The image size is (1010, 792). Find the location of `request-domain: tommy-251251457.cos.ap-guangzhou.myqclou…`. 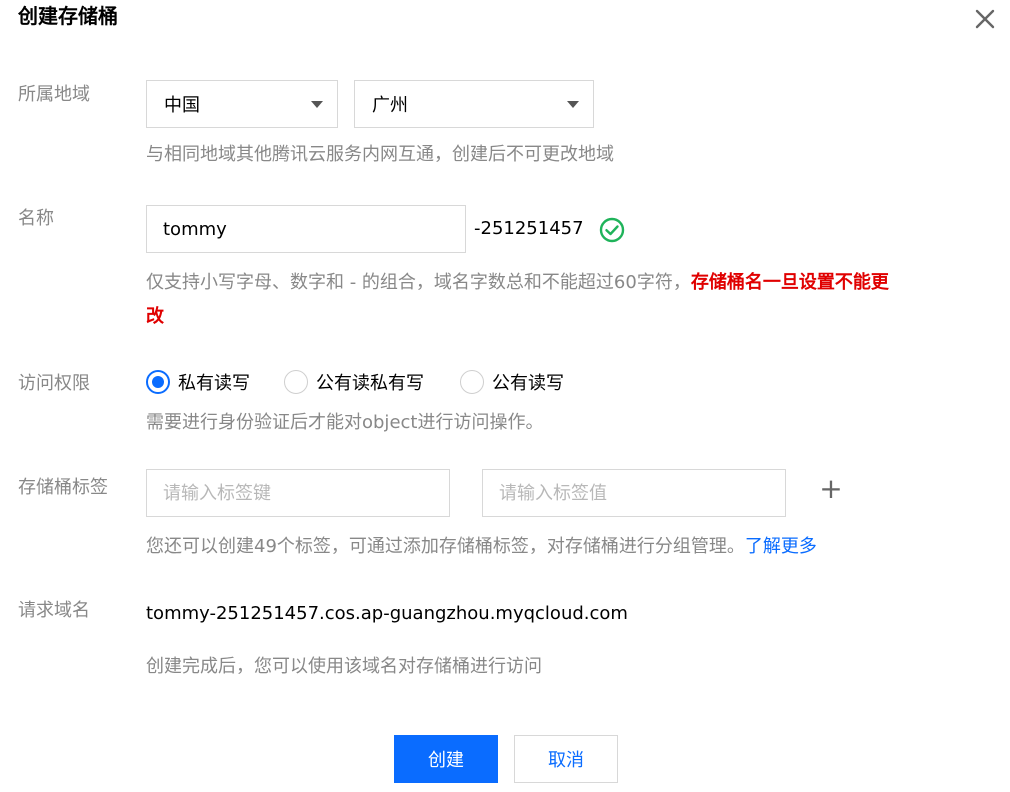

request-domain: tommy-251251457.cos.ap-guangzhou.myqclou… is located at coordinates (387, 613).